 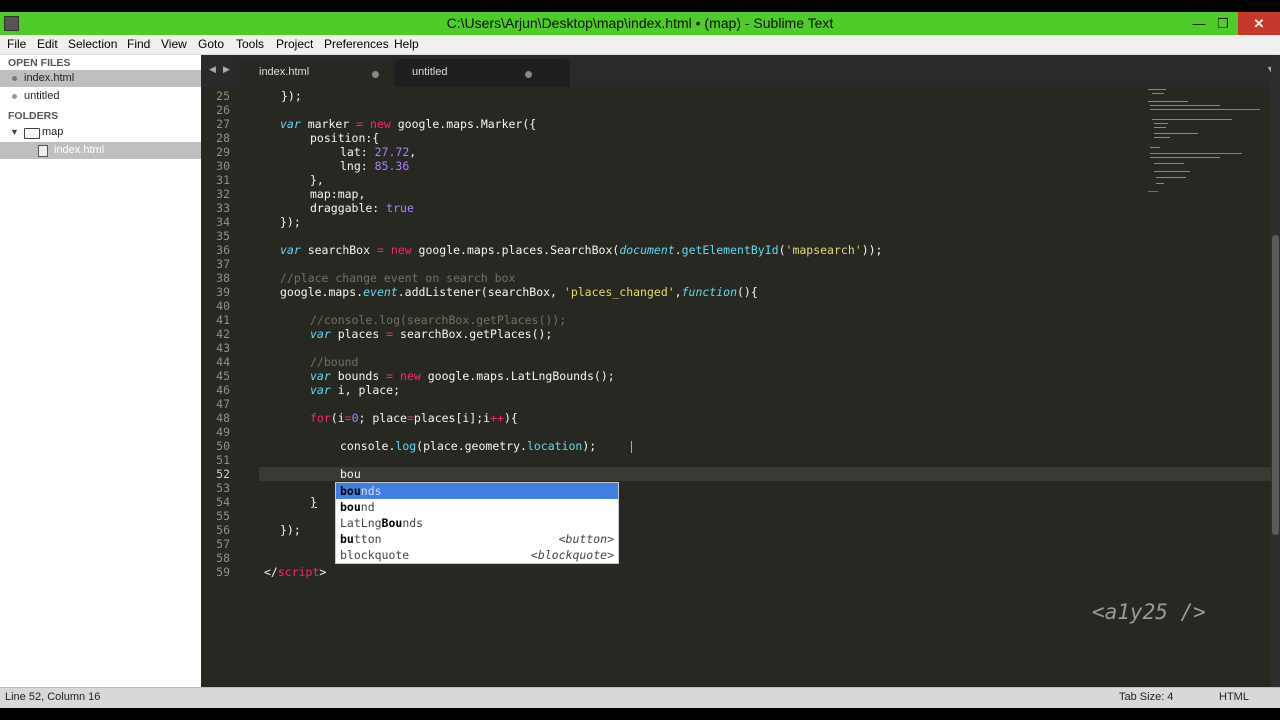 I want to click on tab-forward-icon: ▶, so click(x=226, y=69).